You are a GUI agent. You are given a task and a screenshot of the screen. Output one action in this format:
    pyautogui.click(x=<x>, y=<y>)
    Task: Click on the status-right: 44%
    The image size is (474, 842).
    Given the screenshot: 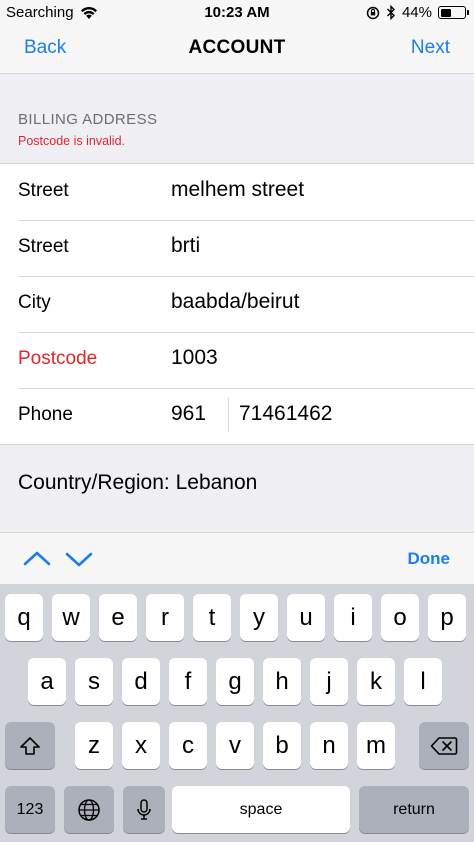 What is the action you would take?
    pyautogui.click(x=417, y=12)
    